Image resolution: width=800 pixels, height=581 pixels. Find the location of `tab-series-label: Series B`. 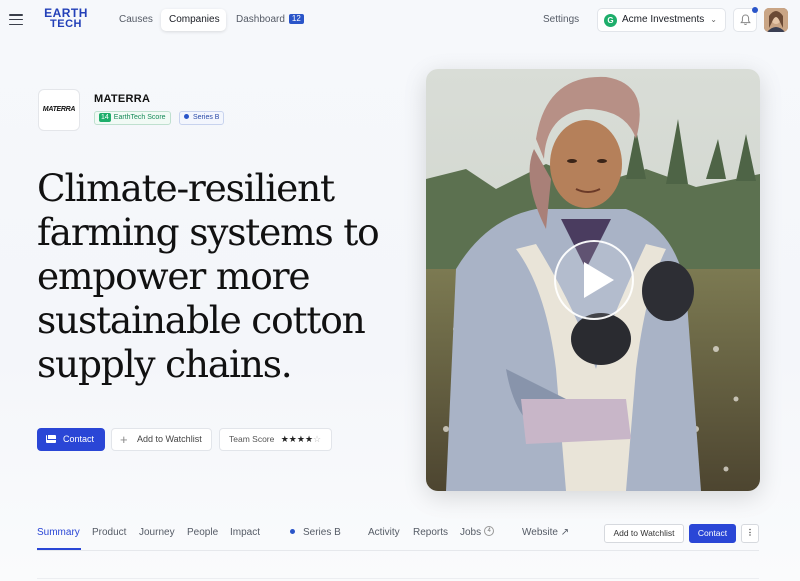

tab-series-label: Series B is located at coordinates (322, 532).